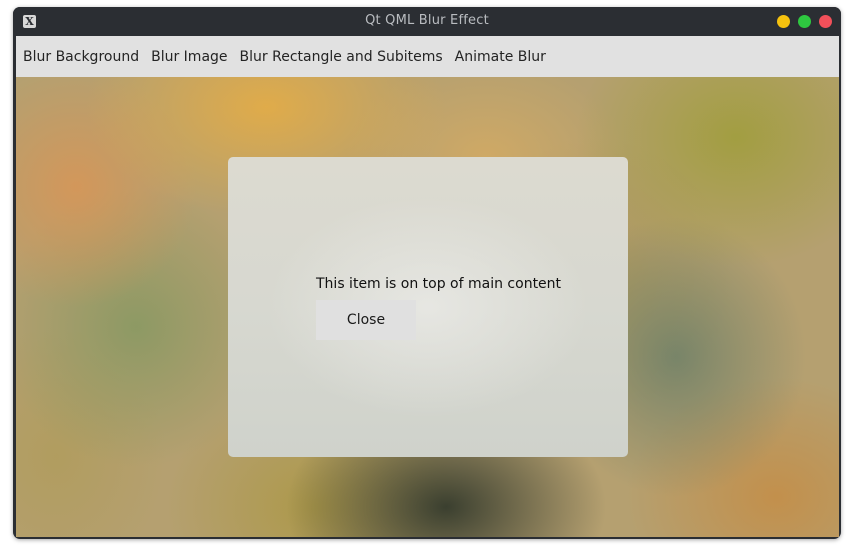 The width and height of the screenshot is (856, 554). I want to click on window-title: Qt QML Blur Effect, so click(427, 20).